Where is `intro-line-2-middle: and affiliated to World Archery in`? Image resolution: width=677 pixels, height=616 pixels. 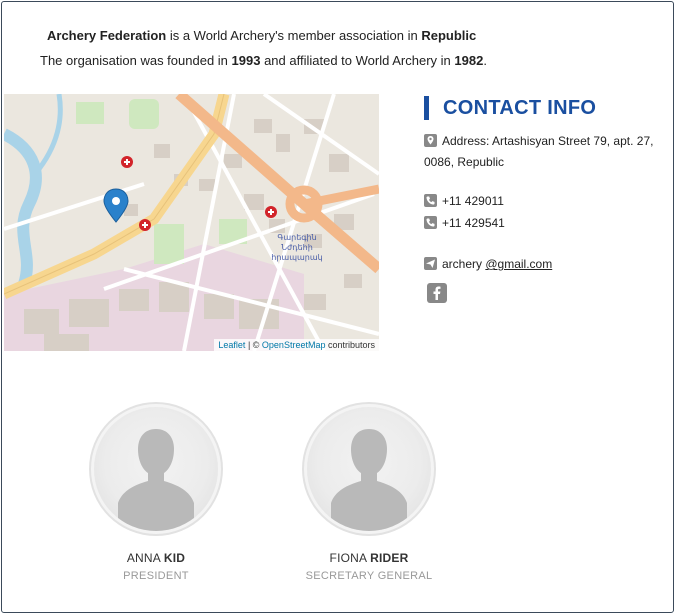
intro-line-2-middle: and affiliated to World Archery in is located at coordinates (357, 60).